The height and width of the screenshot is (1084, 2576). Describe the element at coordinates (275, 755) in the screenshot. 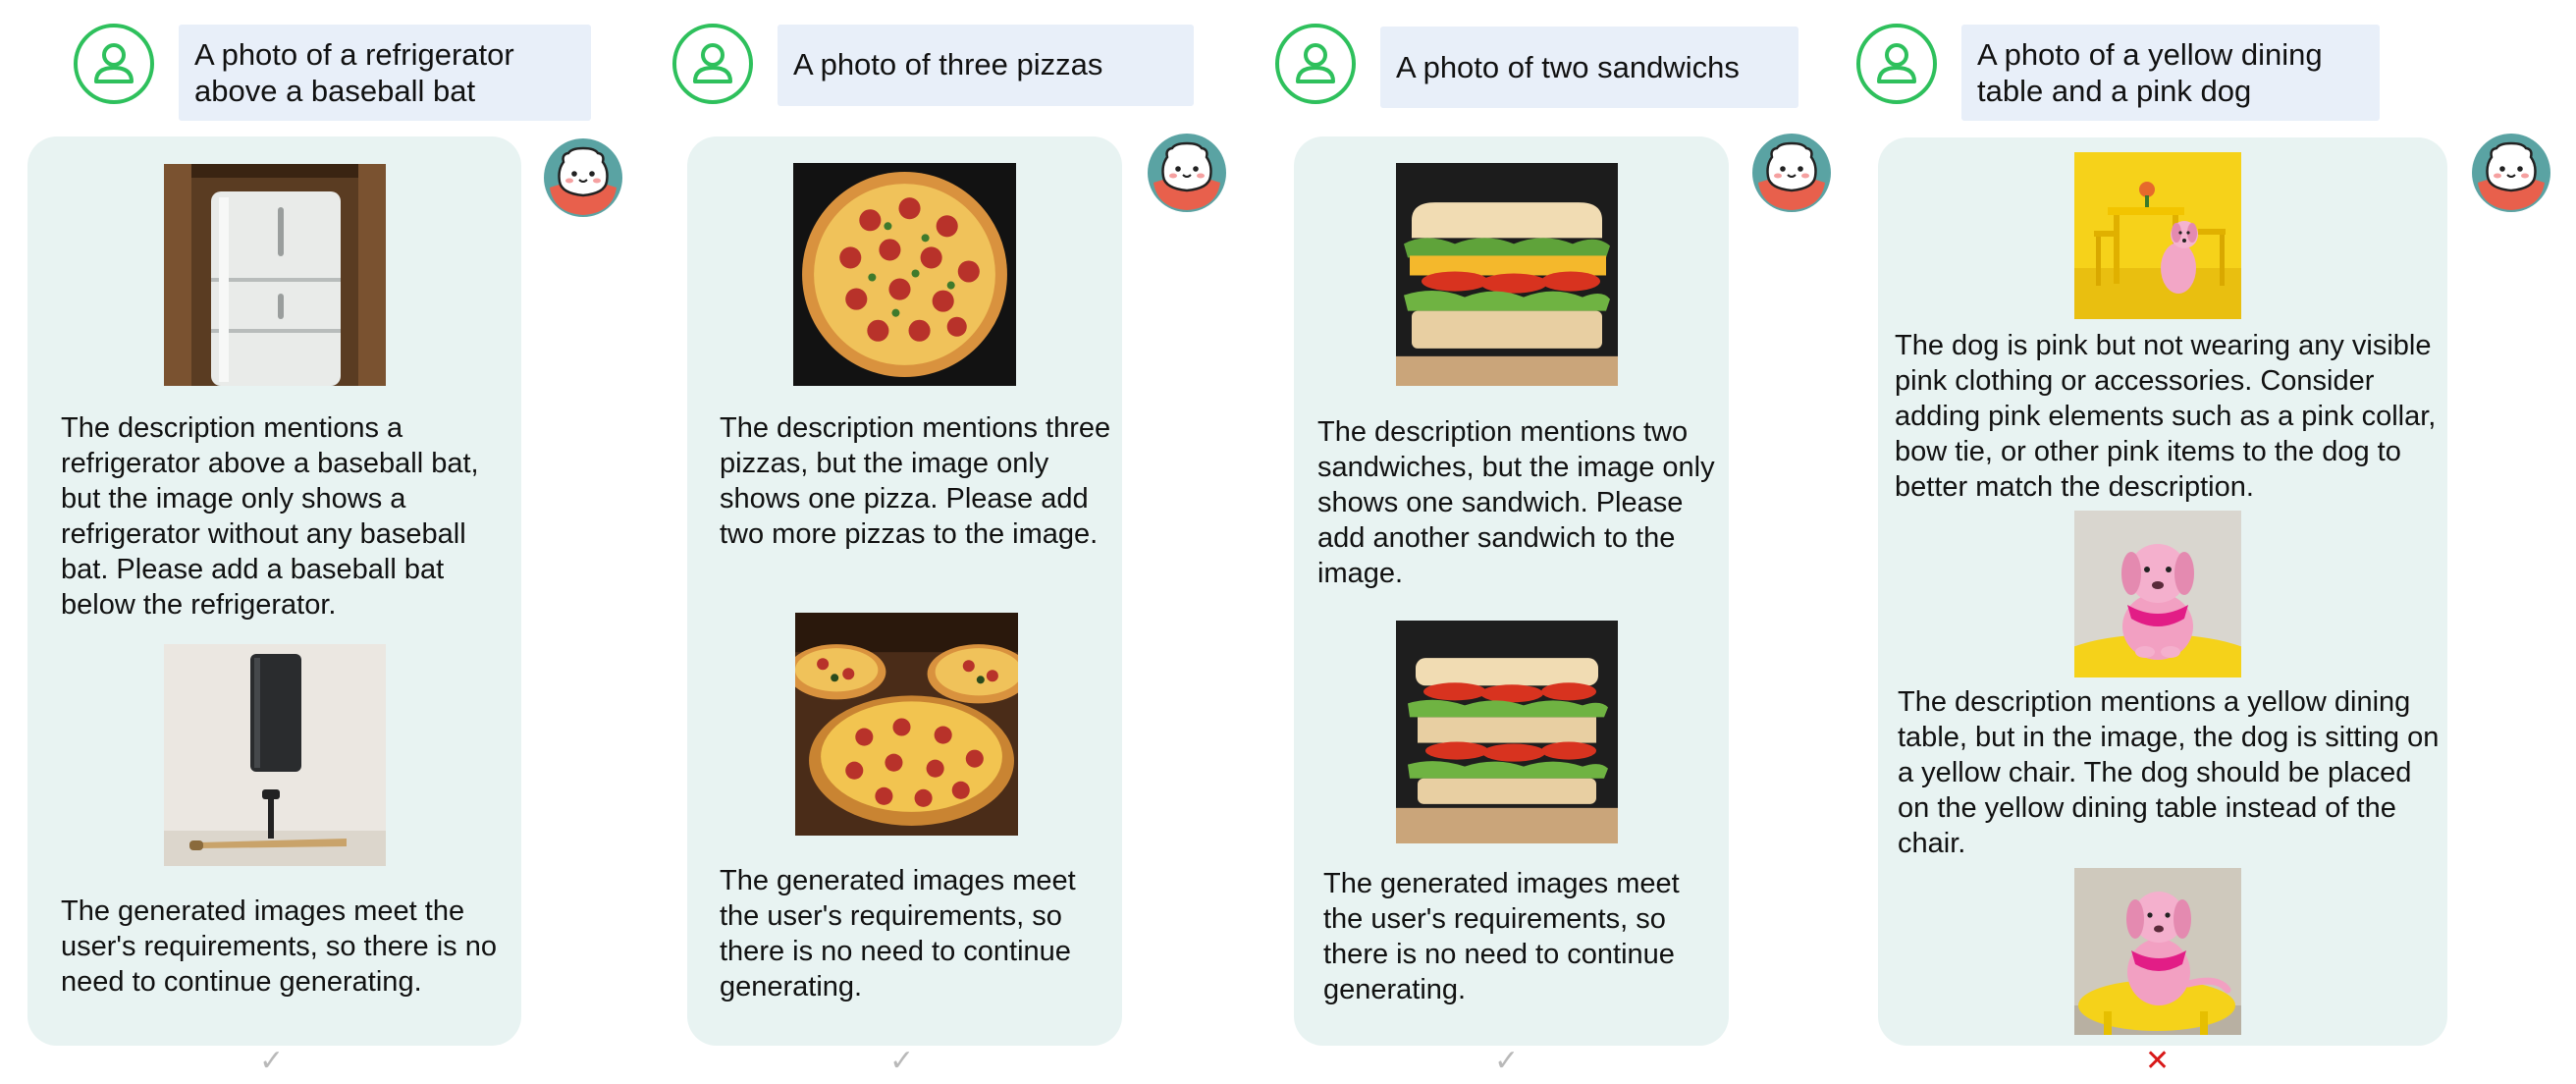

I see `wall-unit-and-baseball-bat-photo` at that location.